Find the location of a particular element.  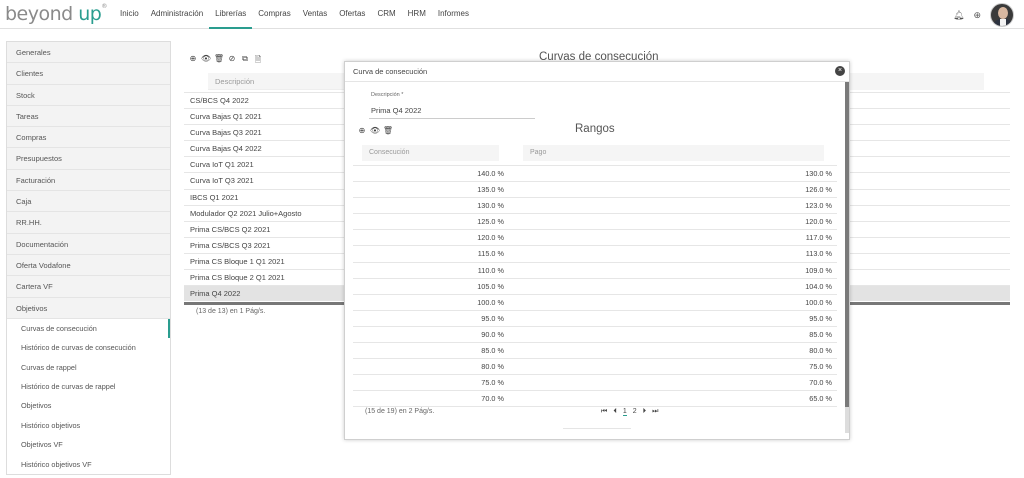

sidebar-subitem-historico-objetivos-vf: Histórico objetivos VF is located at coordinates (88, 464).